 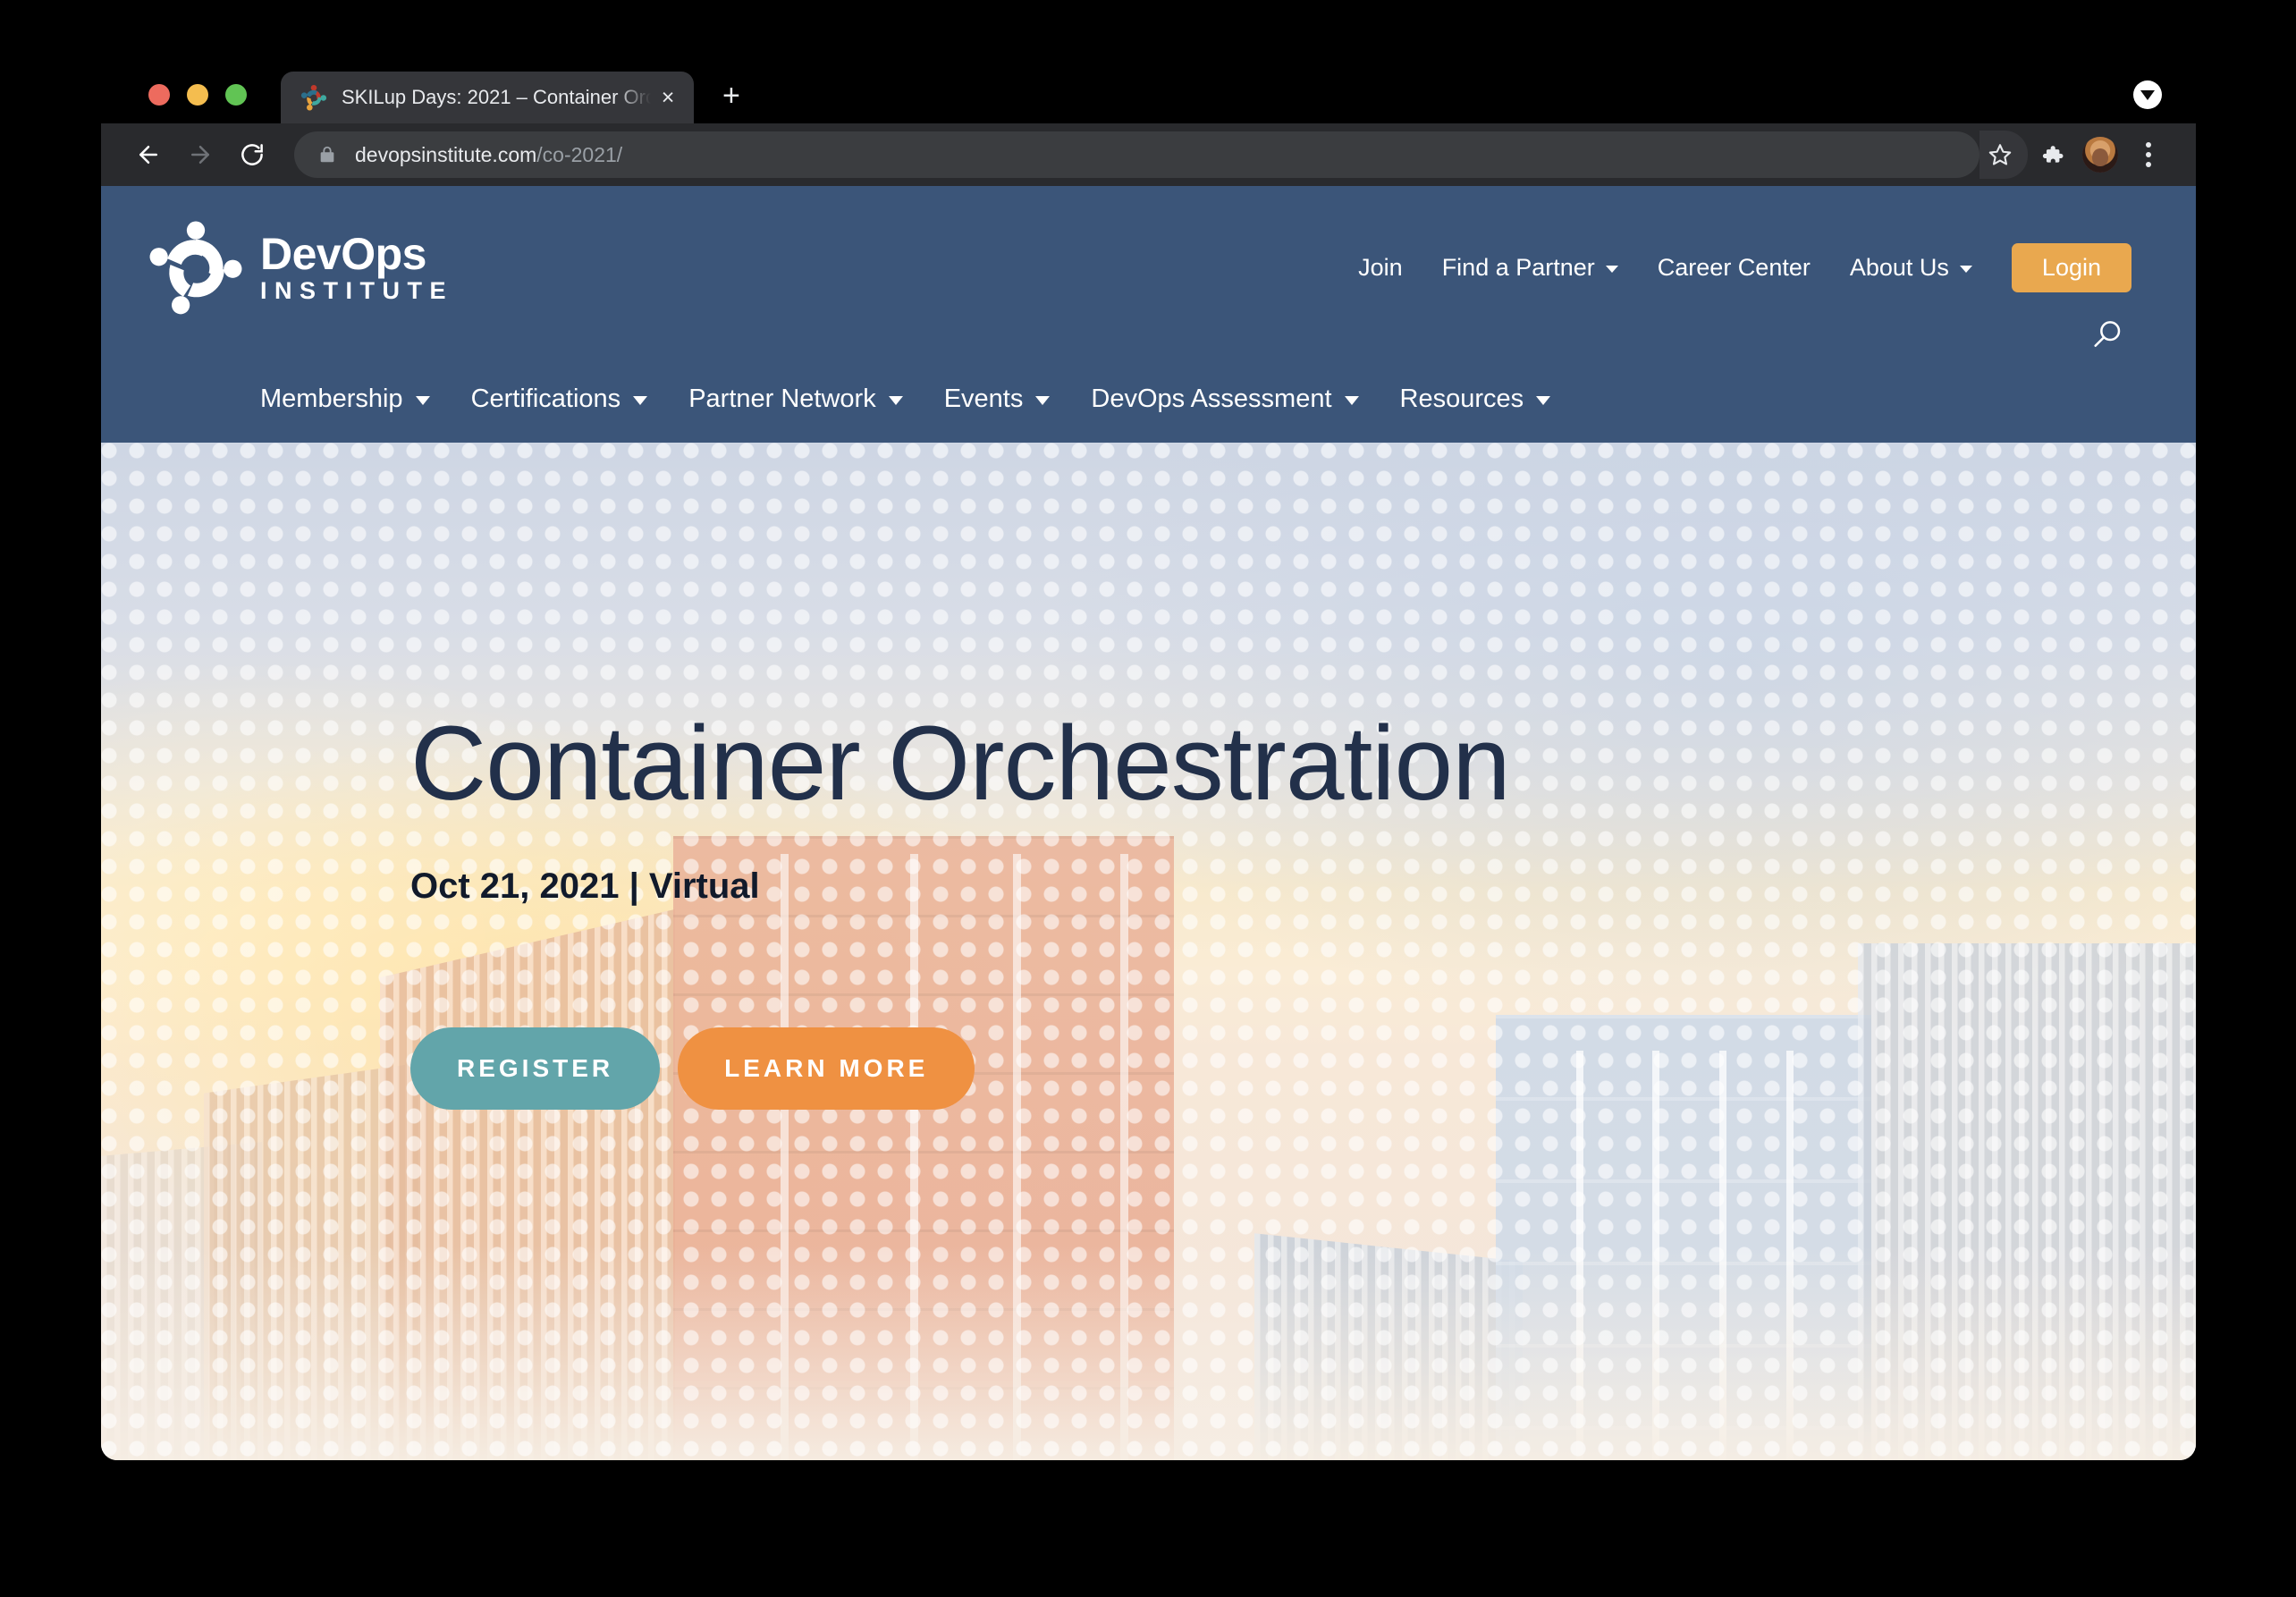 I want to click on nav-item-resources: Resources, so click(x=1475, y=399).